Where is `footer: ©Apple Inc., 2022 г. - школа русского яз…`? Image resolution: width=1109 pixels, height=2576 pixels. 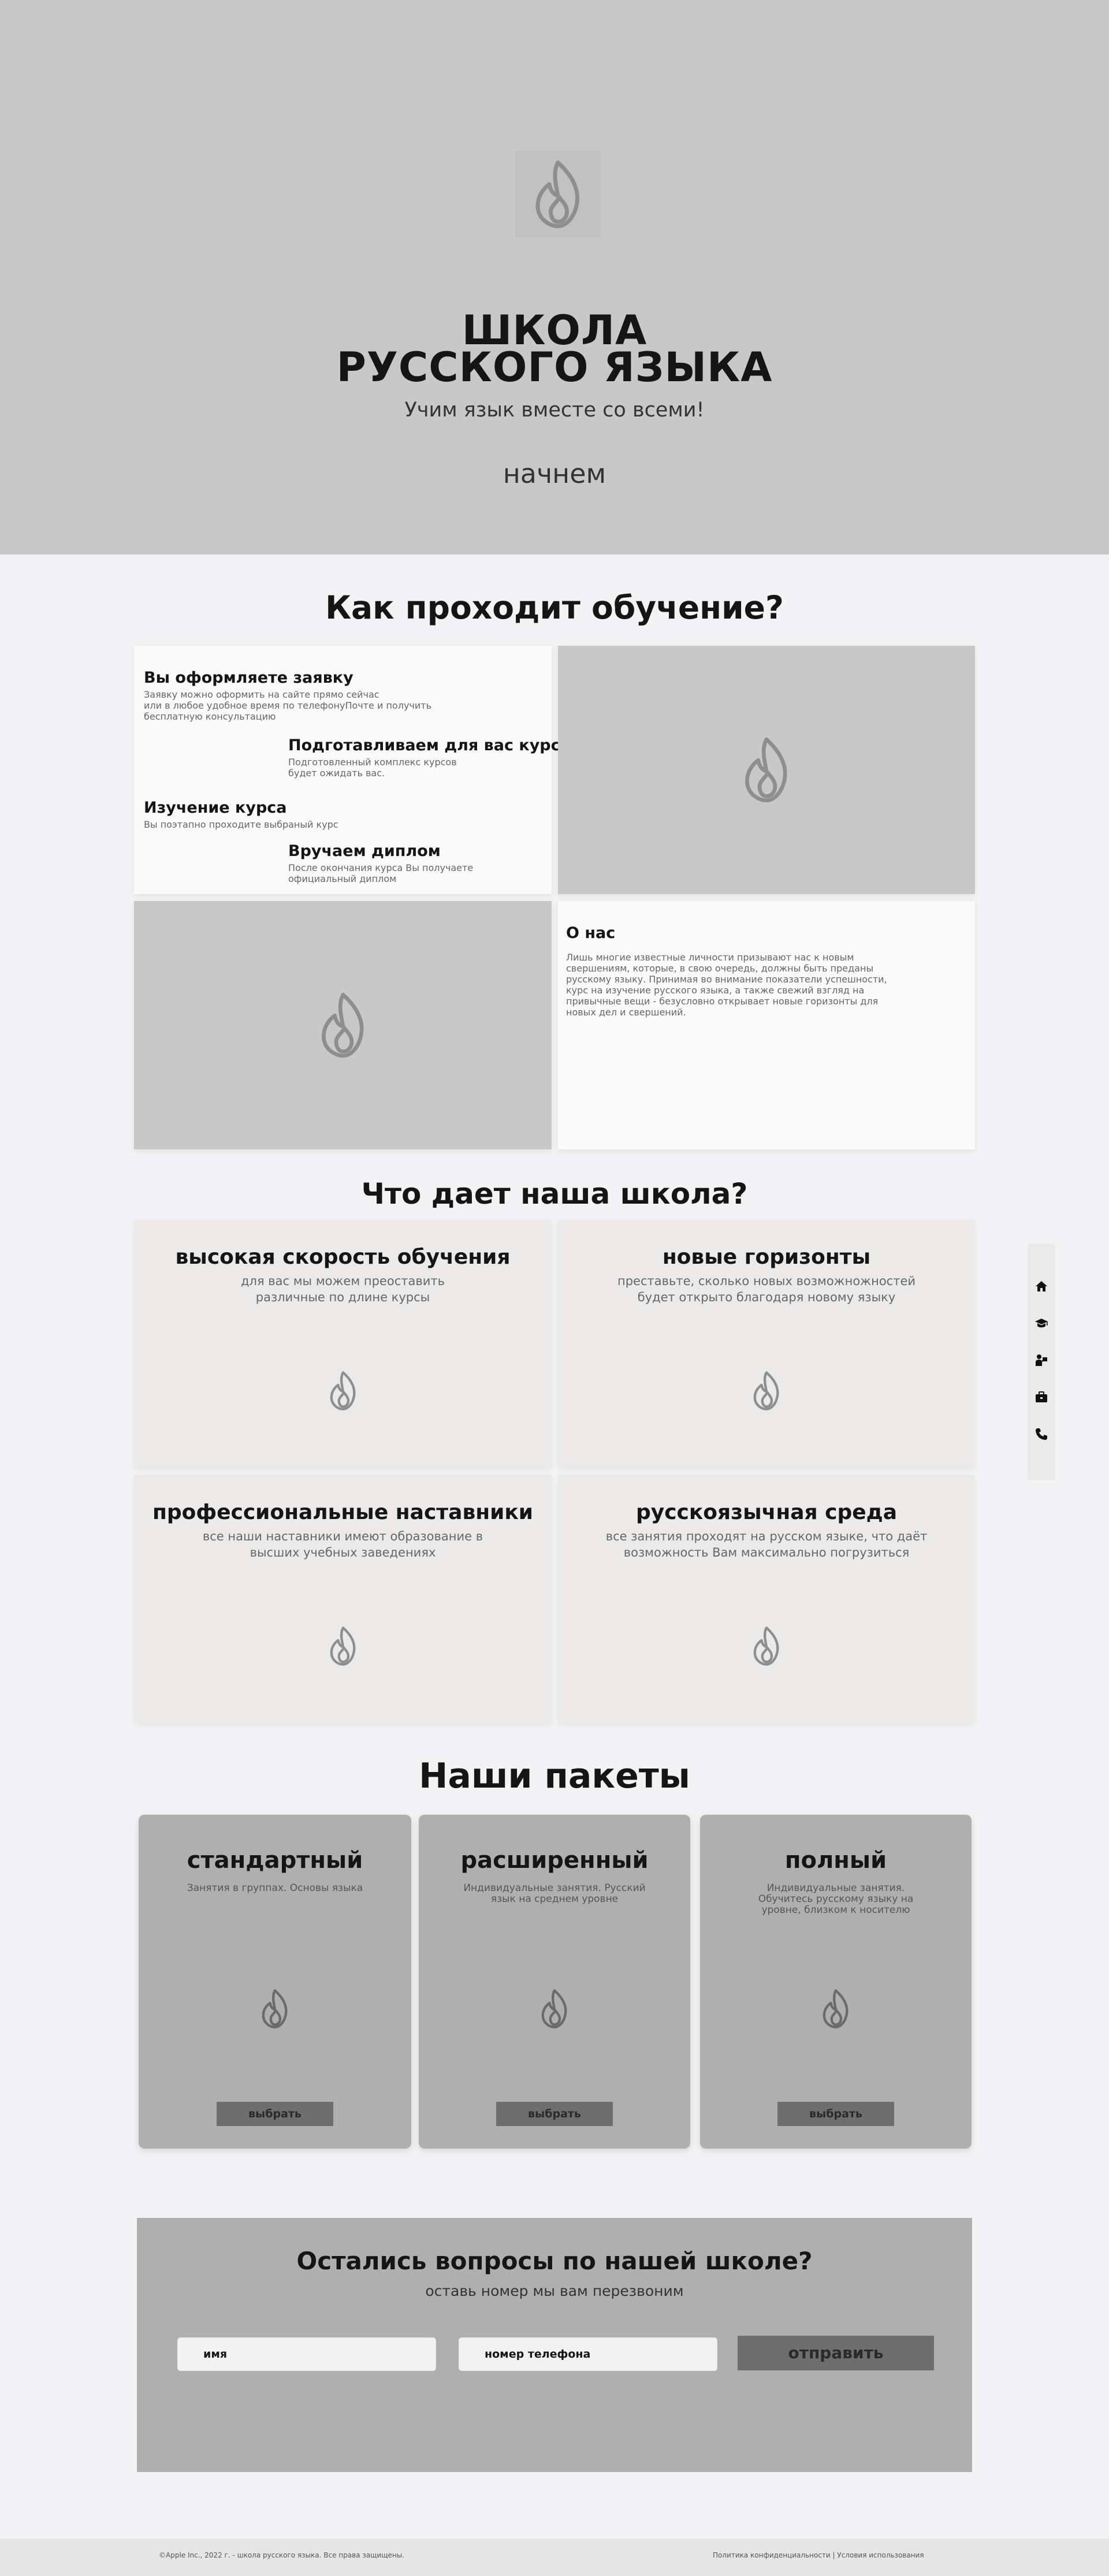
footer: ©Apple Inc., 2022 г. - школа русского яз… is located at coordinates (554, 2557).